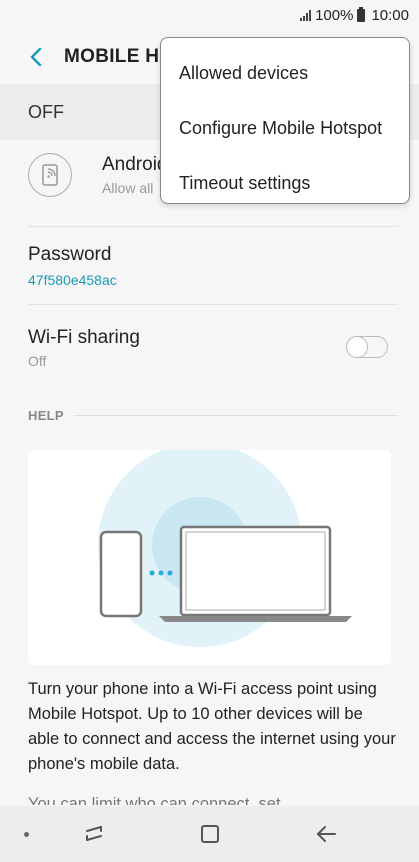 Image resolution: width=419 pixels, height=862 pixels. Describe the element at coordinates (361, 14) in the screenshot. I see `battery-icon` at that location.